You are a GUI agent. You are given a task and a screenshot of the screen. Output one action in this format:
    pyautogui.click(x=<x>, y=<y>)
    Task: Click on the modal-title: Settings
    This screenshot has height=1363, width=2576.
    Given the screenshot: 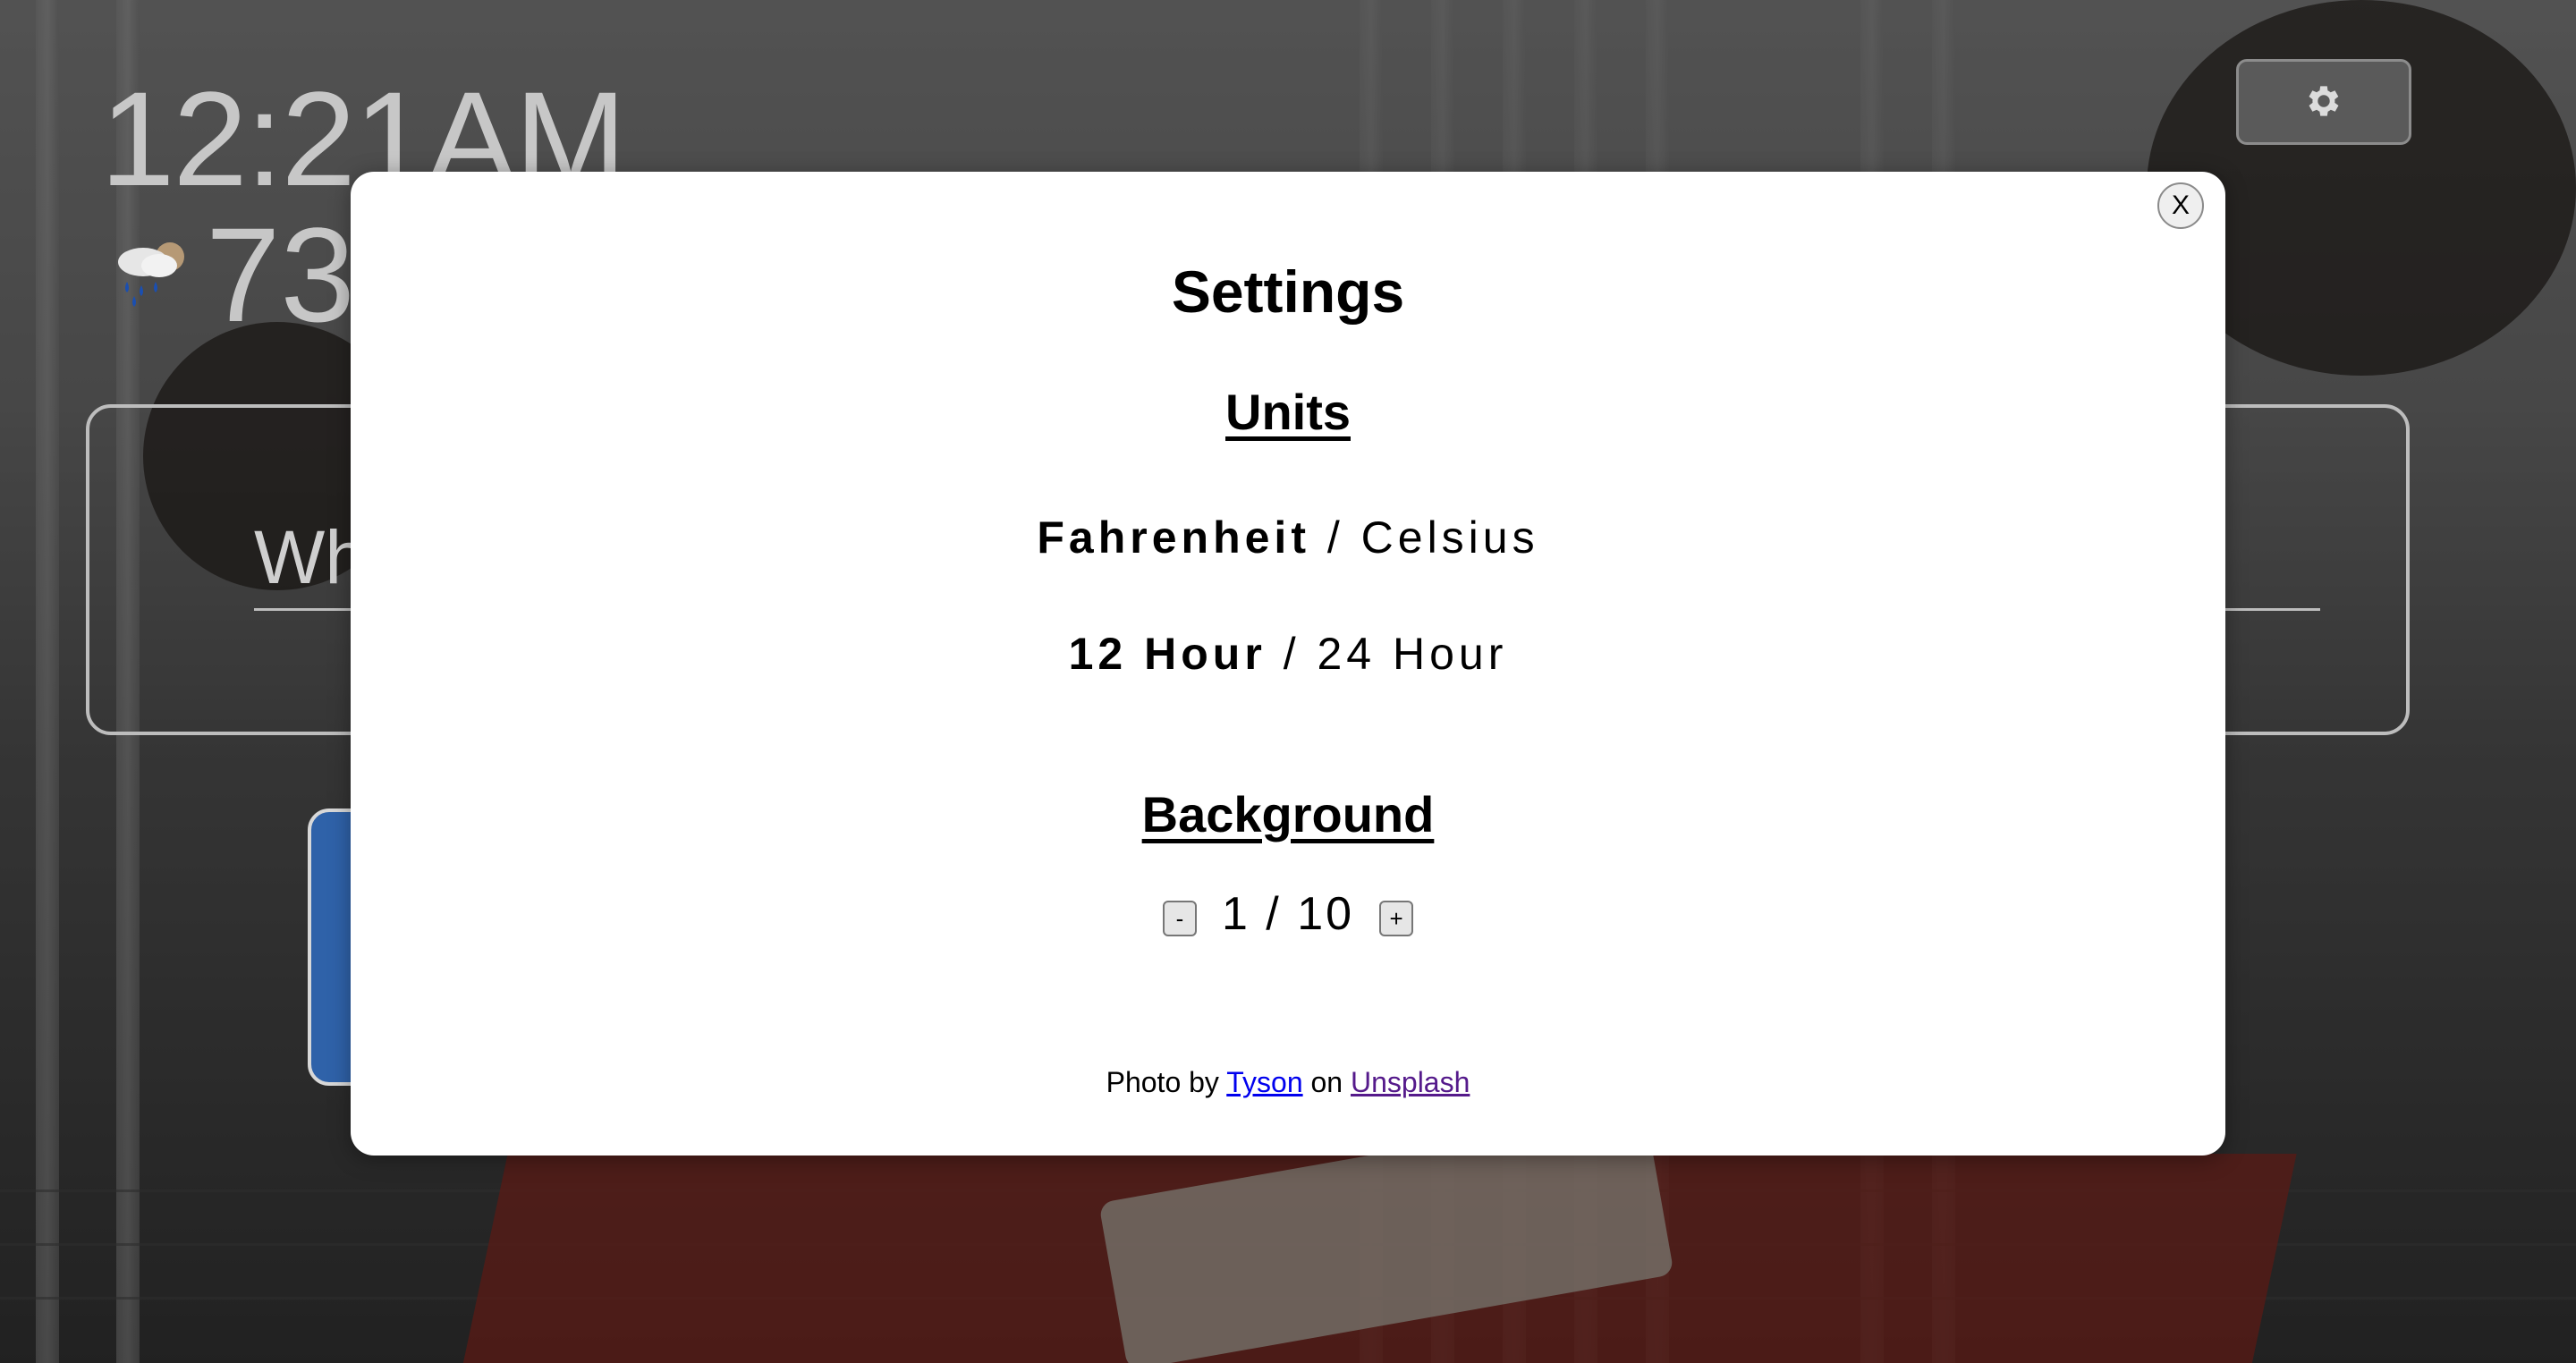 What is the action you would take?
    pyautogui.click(x=1288, y=291)
    